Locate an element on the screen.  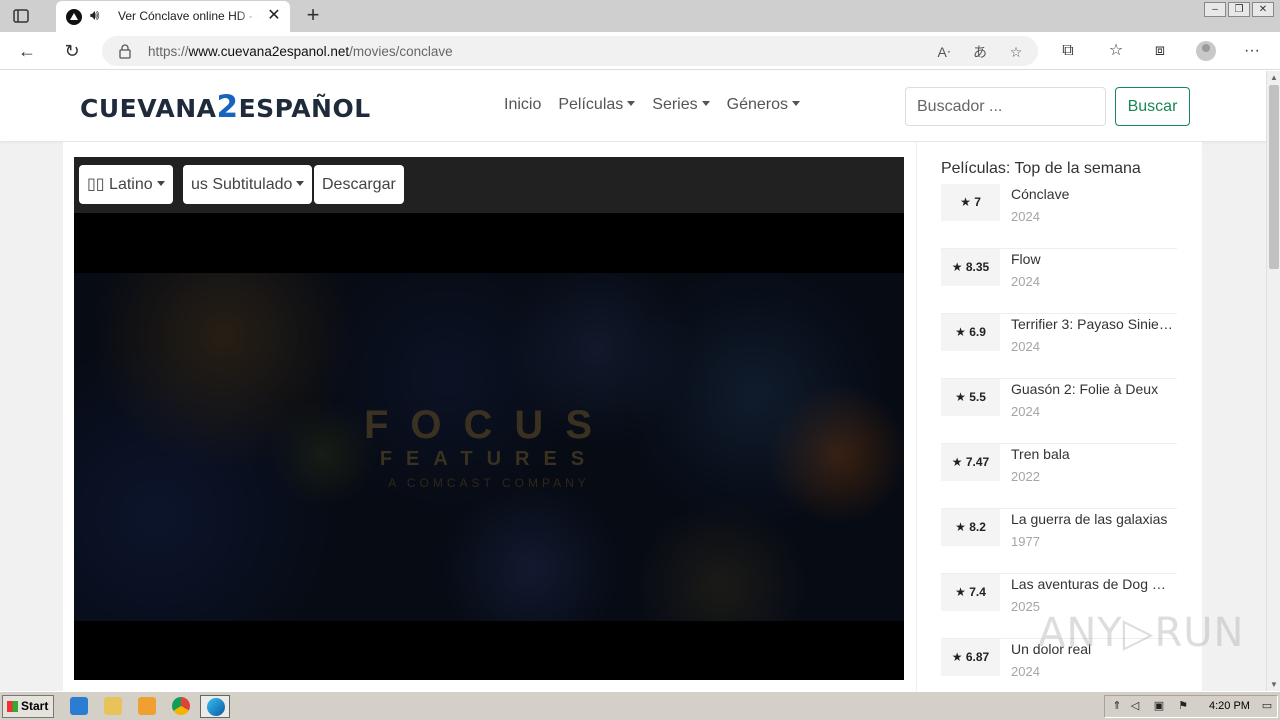
ie-icon is located at coordinates (79, 706).